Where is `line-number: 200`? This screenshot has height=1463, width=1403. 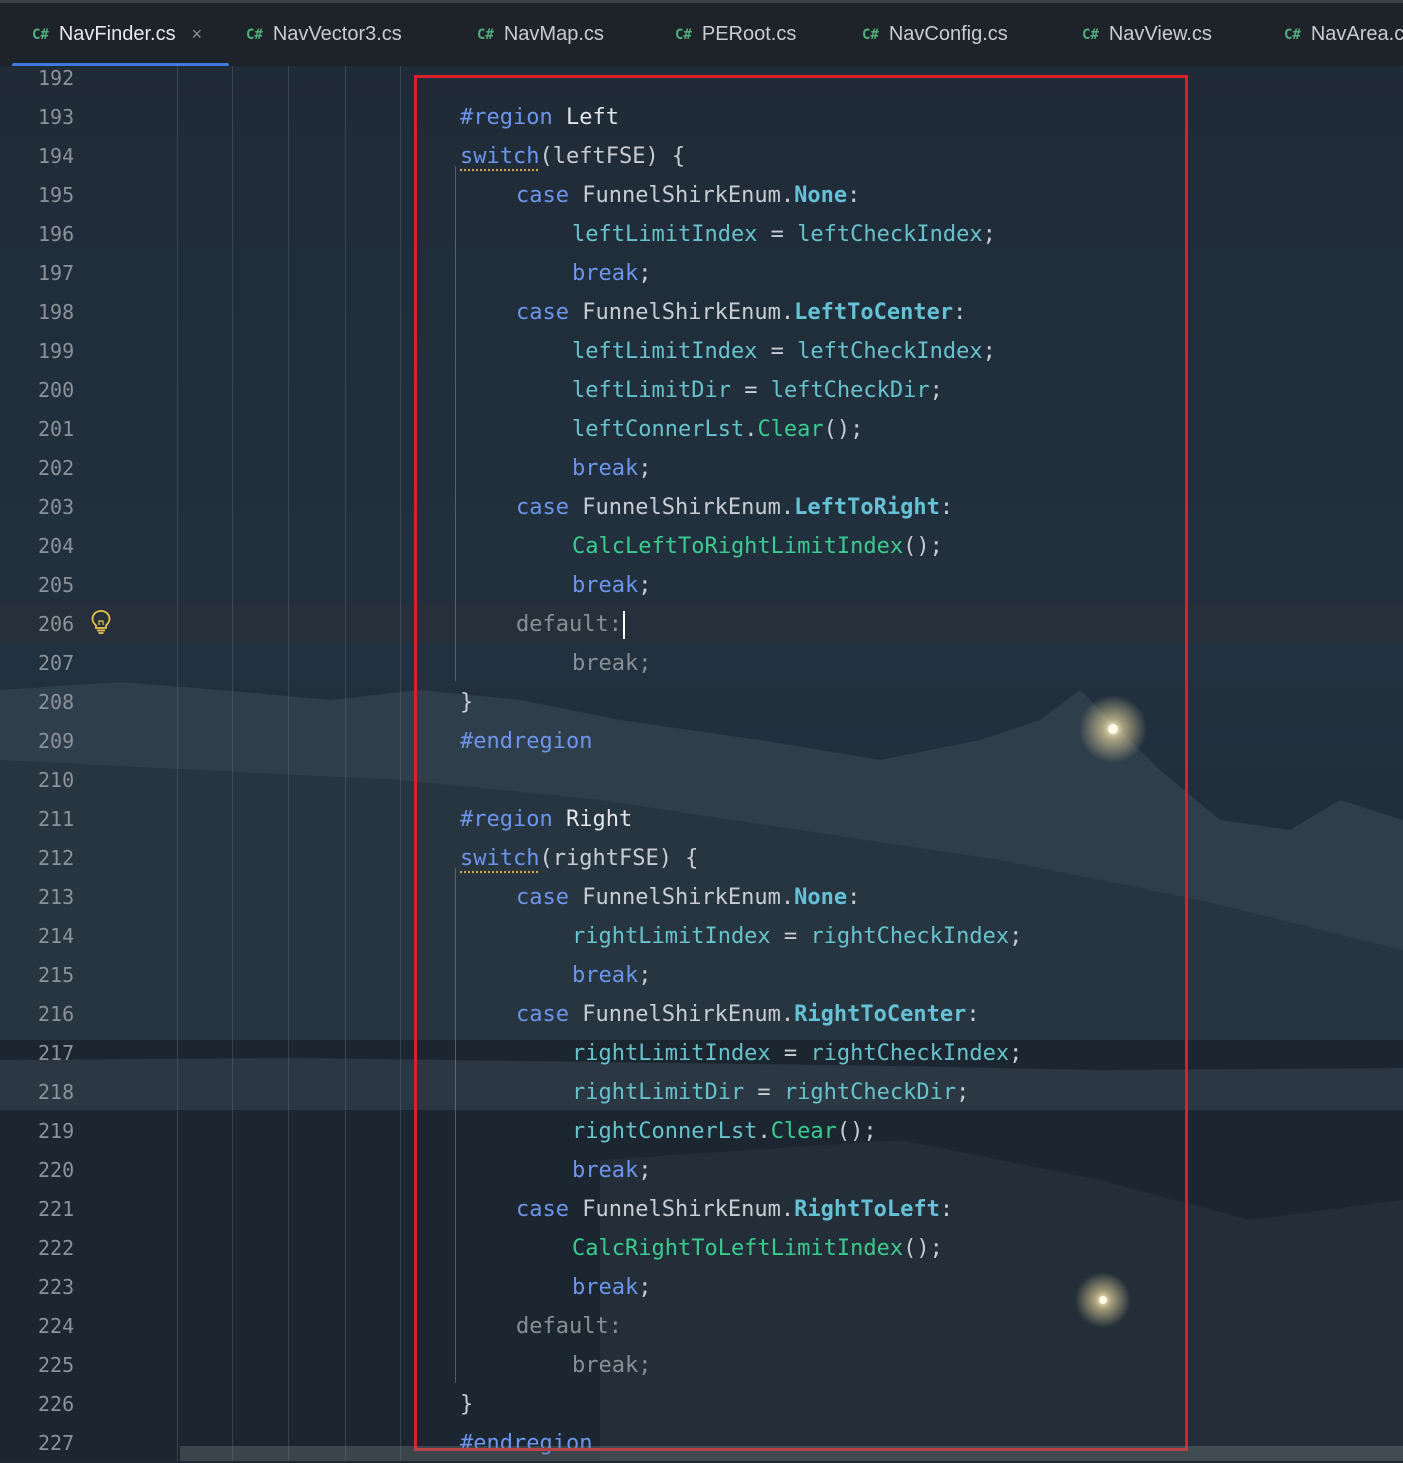 line-number: 200 is located at coordinates (56, 390).